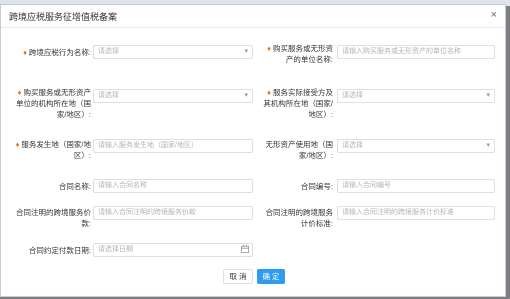 The height and width of the screenshot is (299, 510). Describe the element at coordinates (416, 213) in the screenshot. I see `contract-price-std-input: 请输入合同注明的跨境服务计价标准` at that location.